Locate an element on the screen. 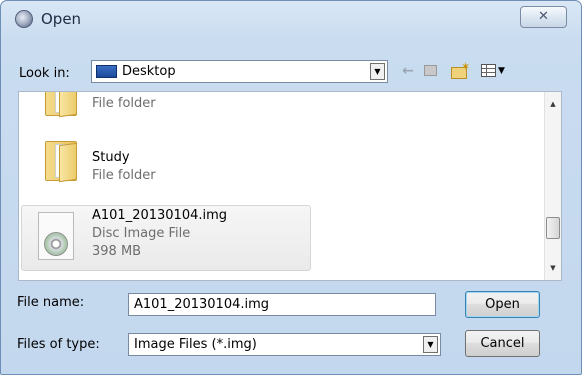  file-type-value: Image Files (*.img) is located at coordinates (195, 344).